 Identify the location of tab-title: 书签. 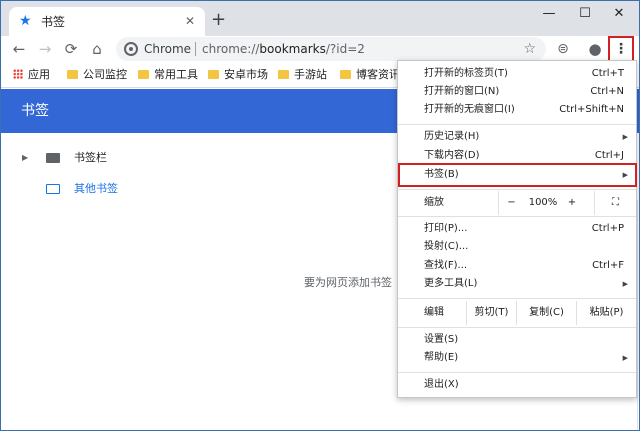
(53, 22).